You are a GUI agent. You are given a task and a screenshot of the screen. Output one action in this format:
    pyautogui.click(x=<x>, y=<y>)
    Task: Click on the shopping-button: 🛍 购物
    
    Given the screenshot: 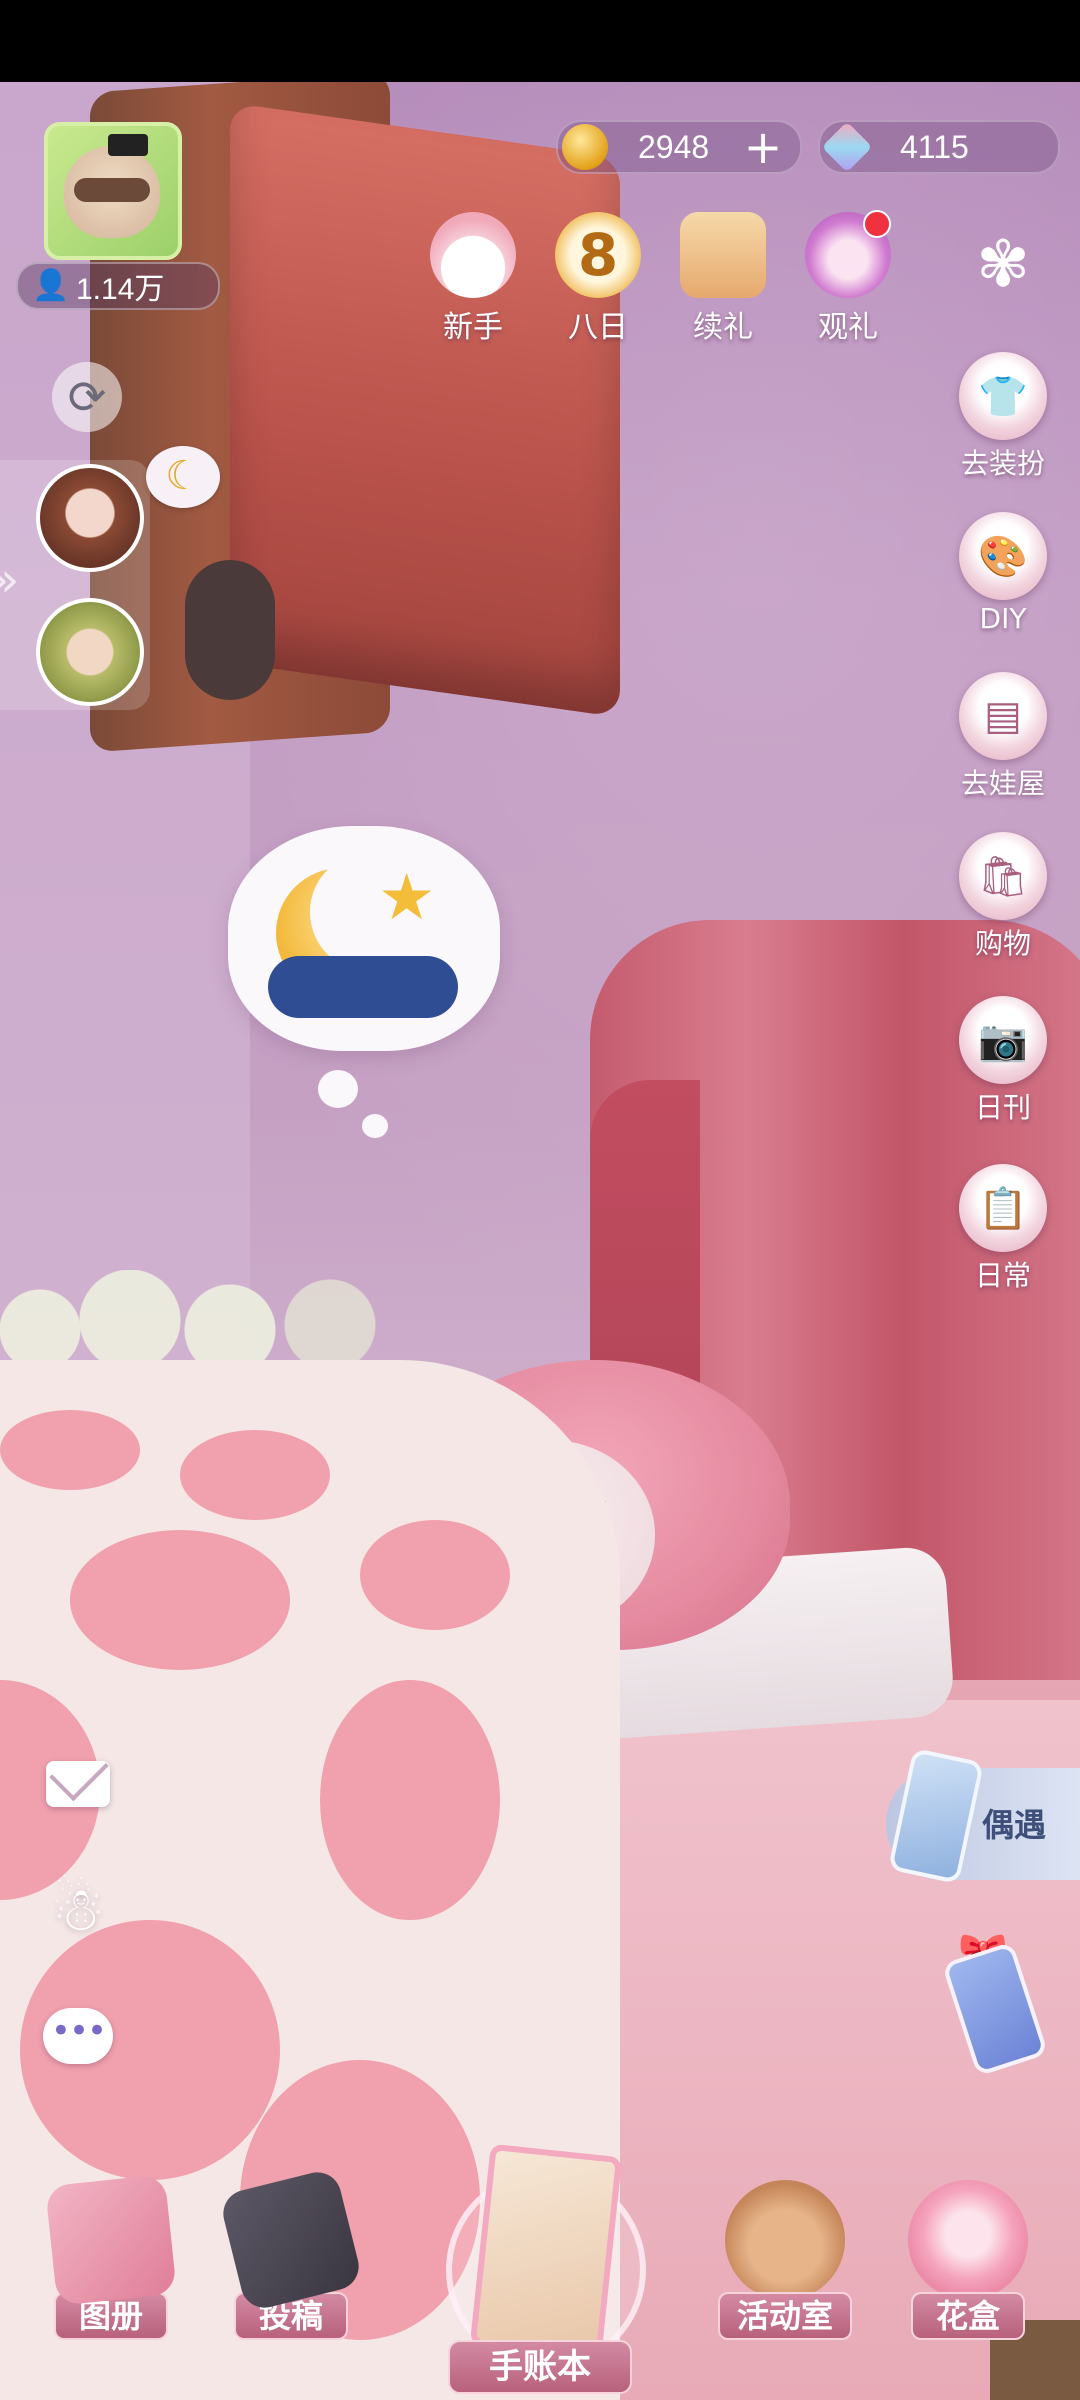 What is the action you would take?
    pyautogui.click(x=1003, y=897)
    